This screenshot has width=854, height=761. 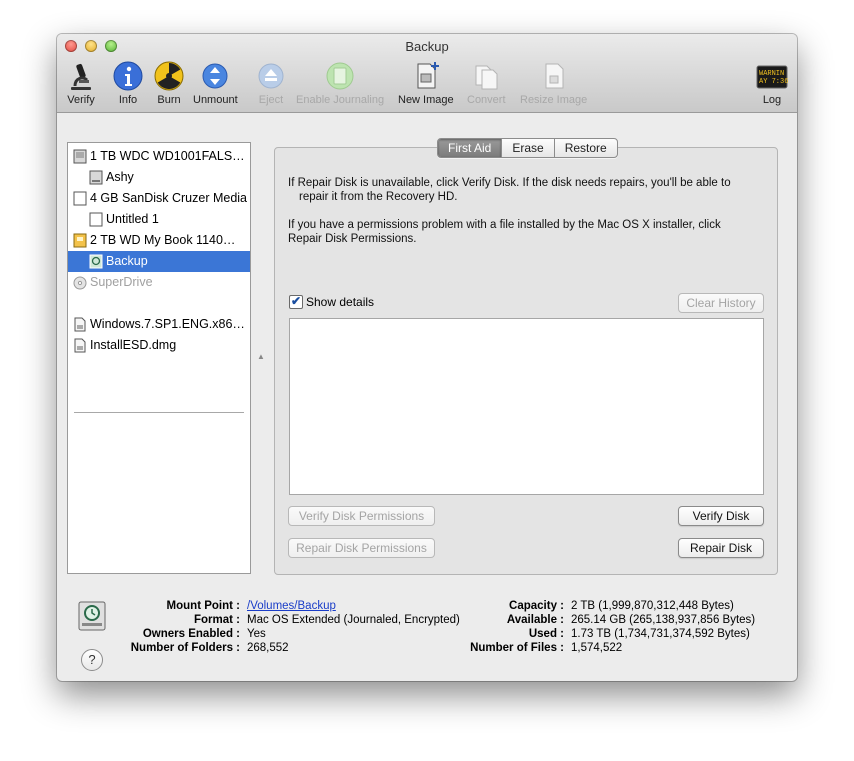 What do you see at coordinates (517, 648) in the screenshot?
I see `files-label: Number of Files :` at bounding box center [517, 648].